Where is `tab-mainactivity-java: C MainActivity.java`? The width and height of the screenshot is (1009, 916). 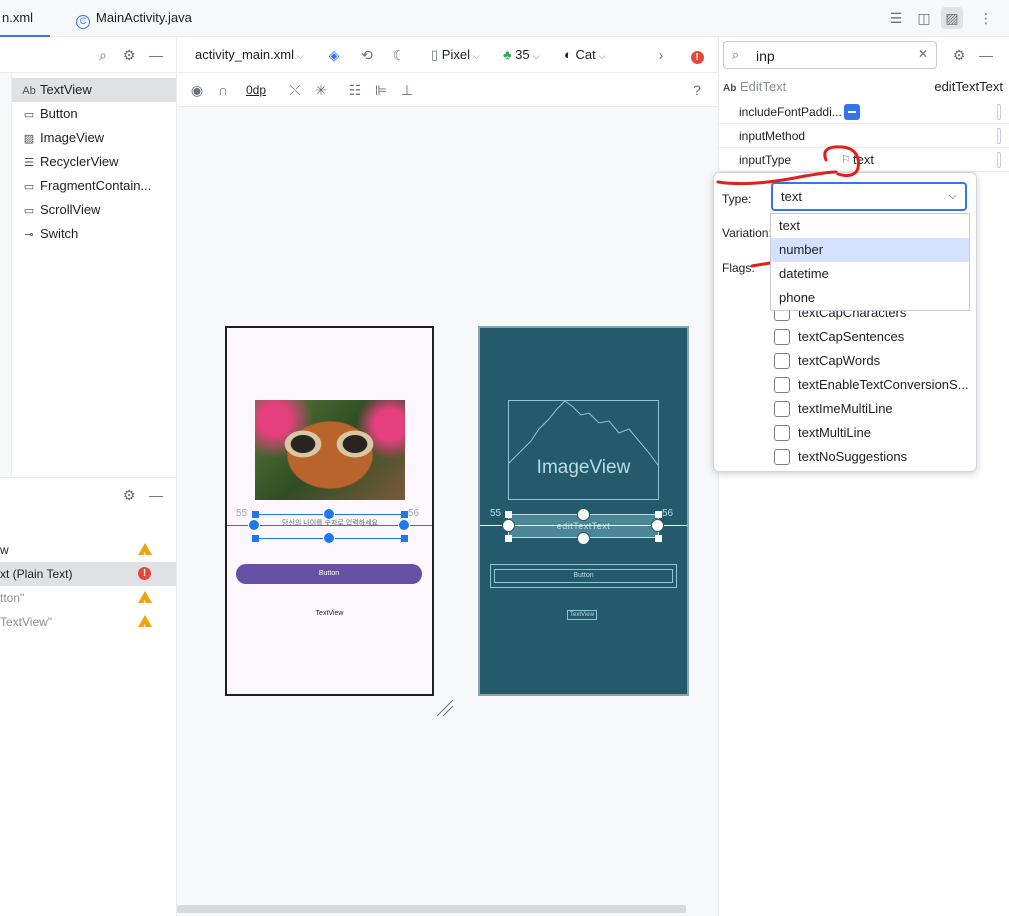 tab-mainactivity-java: C MainActivity.java is located at coordinates (146, 18).